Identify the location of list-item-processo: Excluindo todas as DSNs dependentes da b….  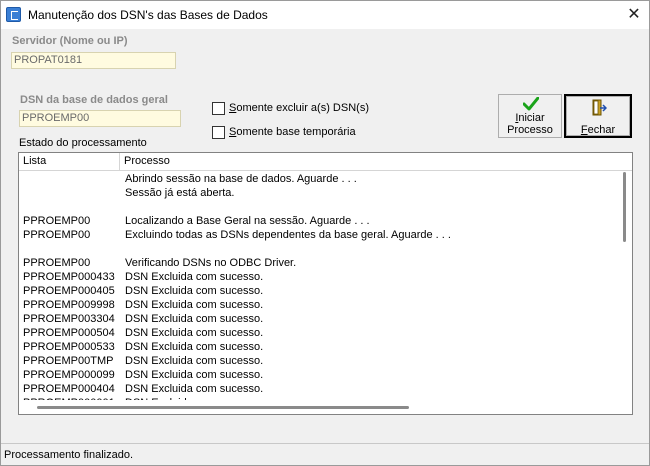
(288, 235).